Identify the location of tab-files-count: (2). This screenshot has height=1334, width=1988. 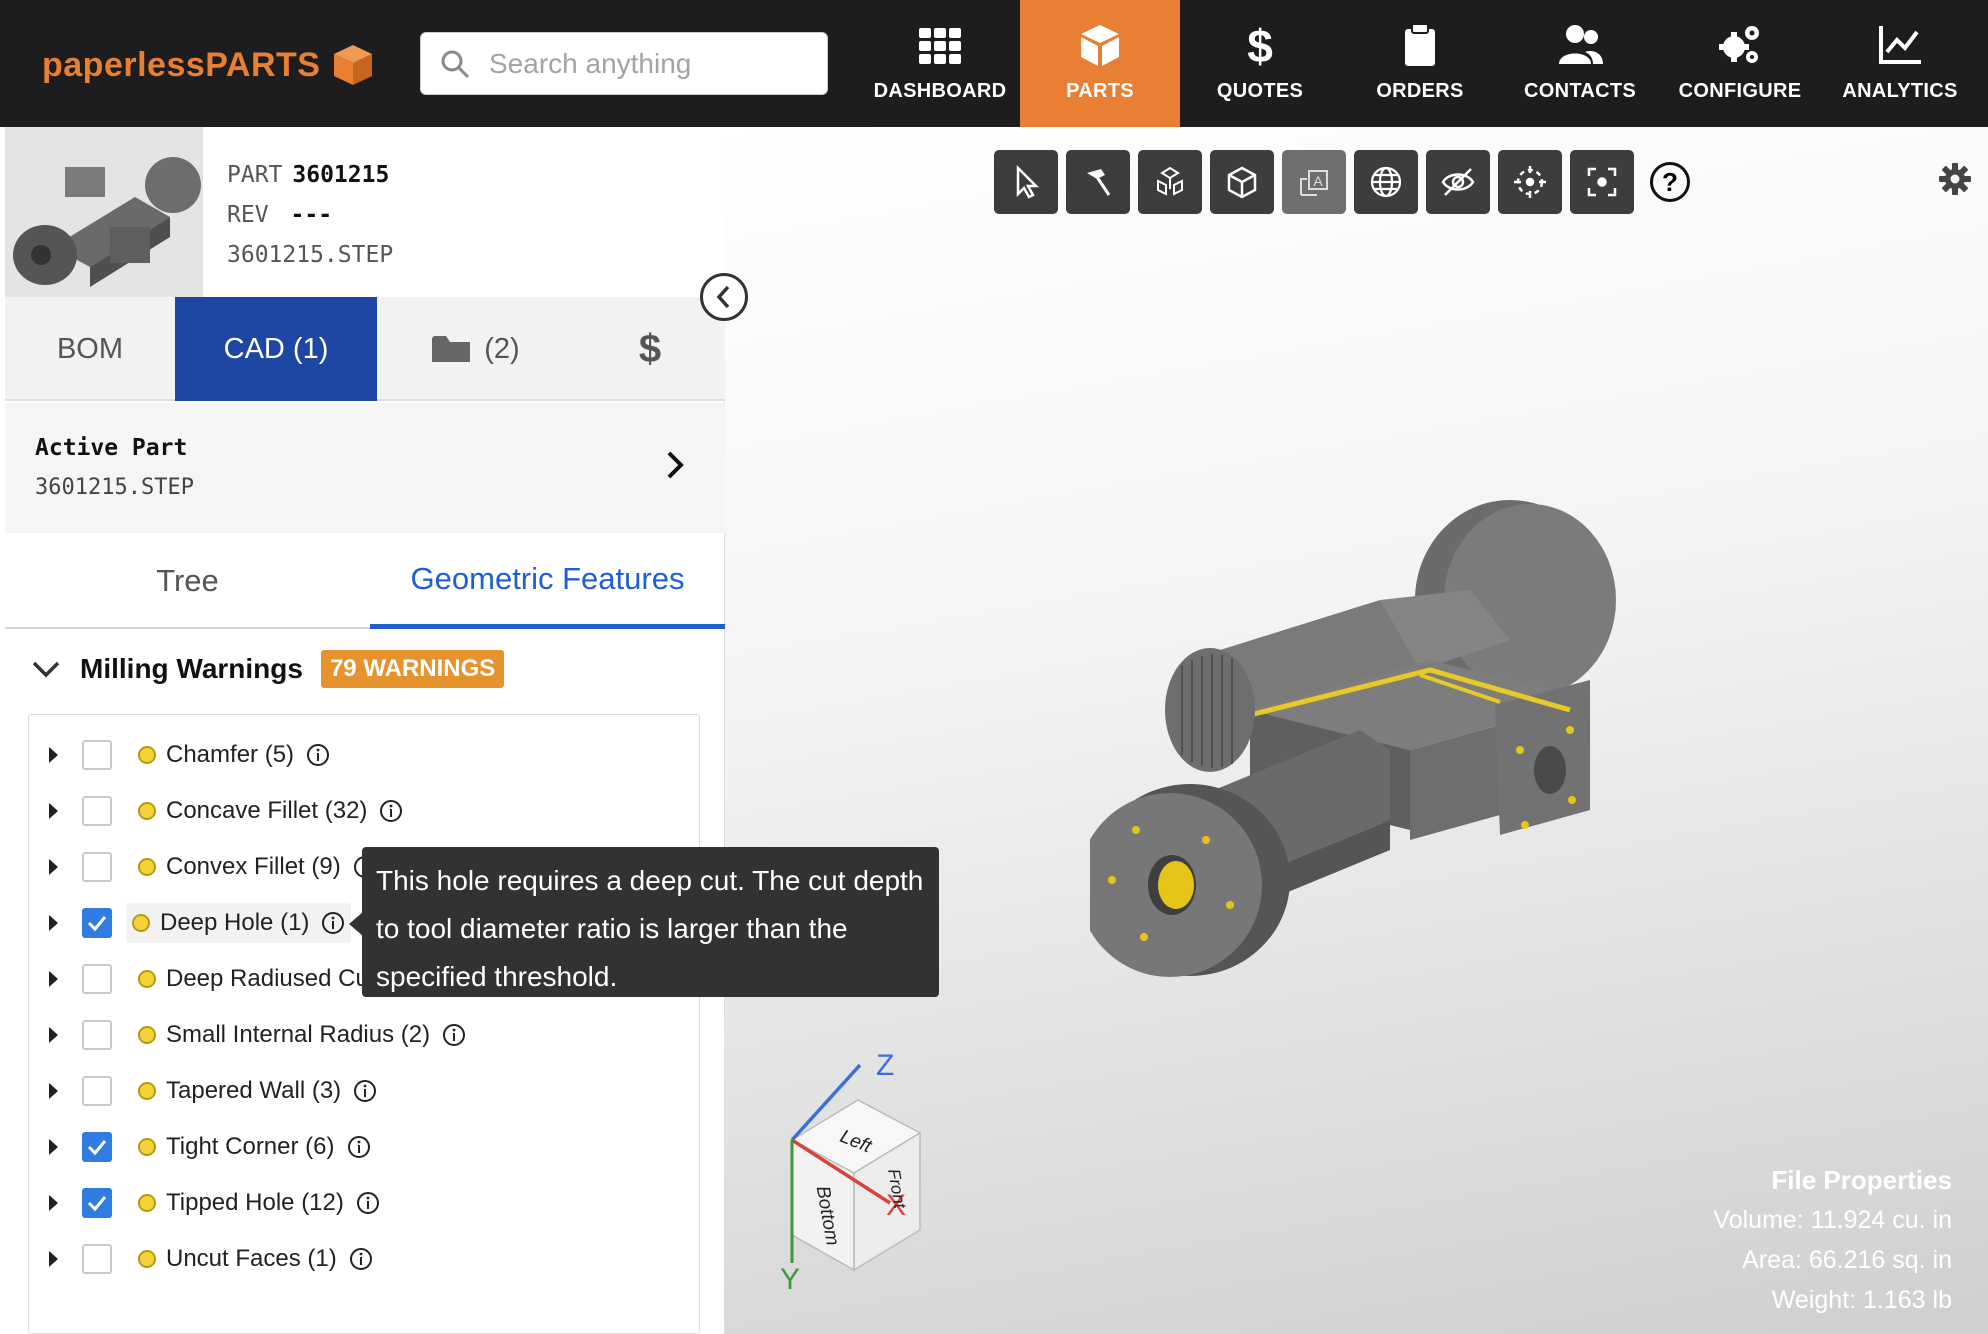
(502, 348).